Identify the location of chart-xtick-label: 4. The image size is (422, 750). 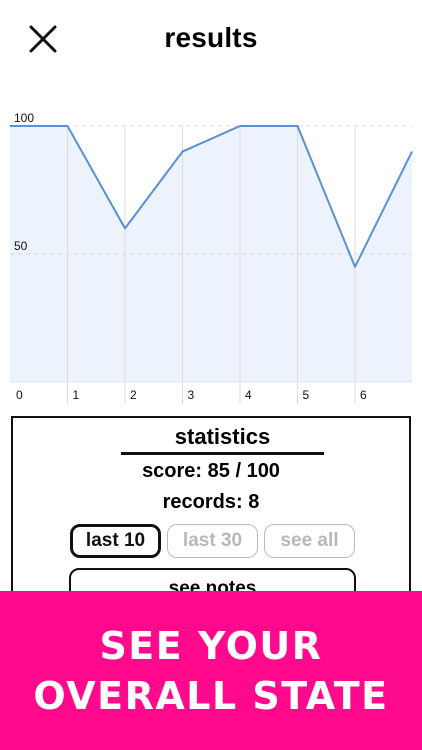
(248, 395).